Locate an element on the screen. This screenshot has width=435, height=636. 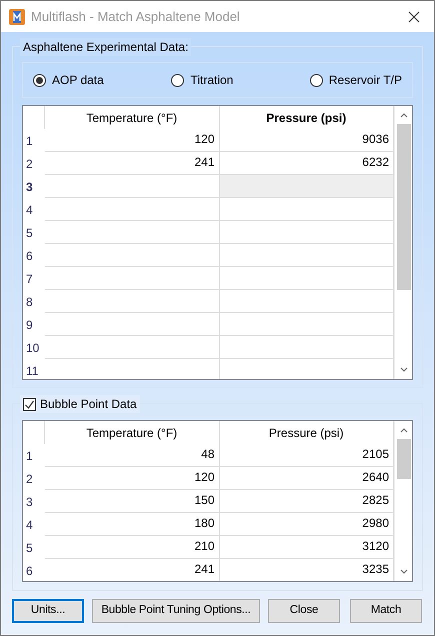
table-cell: 180 is located at coordinates (132, 524).